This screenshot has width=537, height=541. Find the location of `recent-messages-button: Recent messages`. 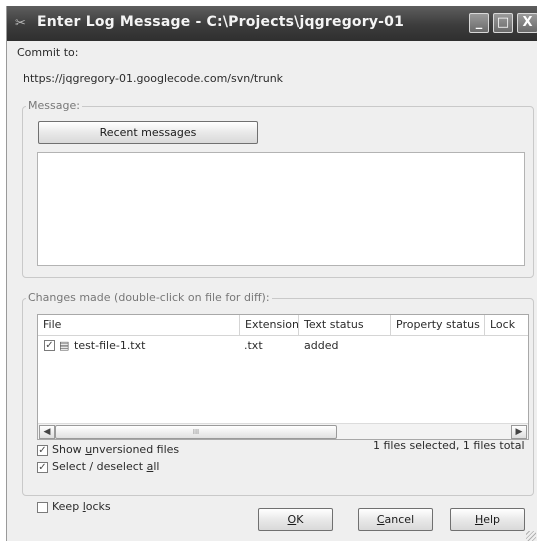

recent-messages-button: Recent messages is located at coordinates (148, 132).